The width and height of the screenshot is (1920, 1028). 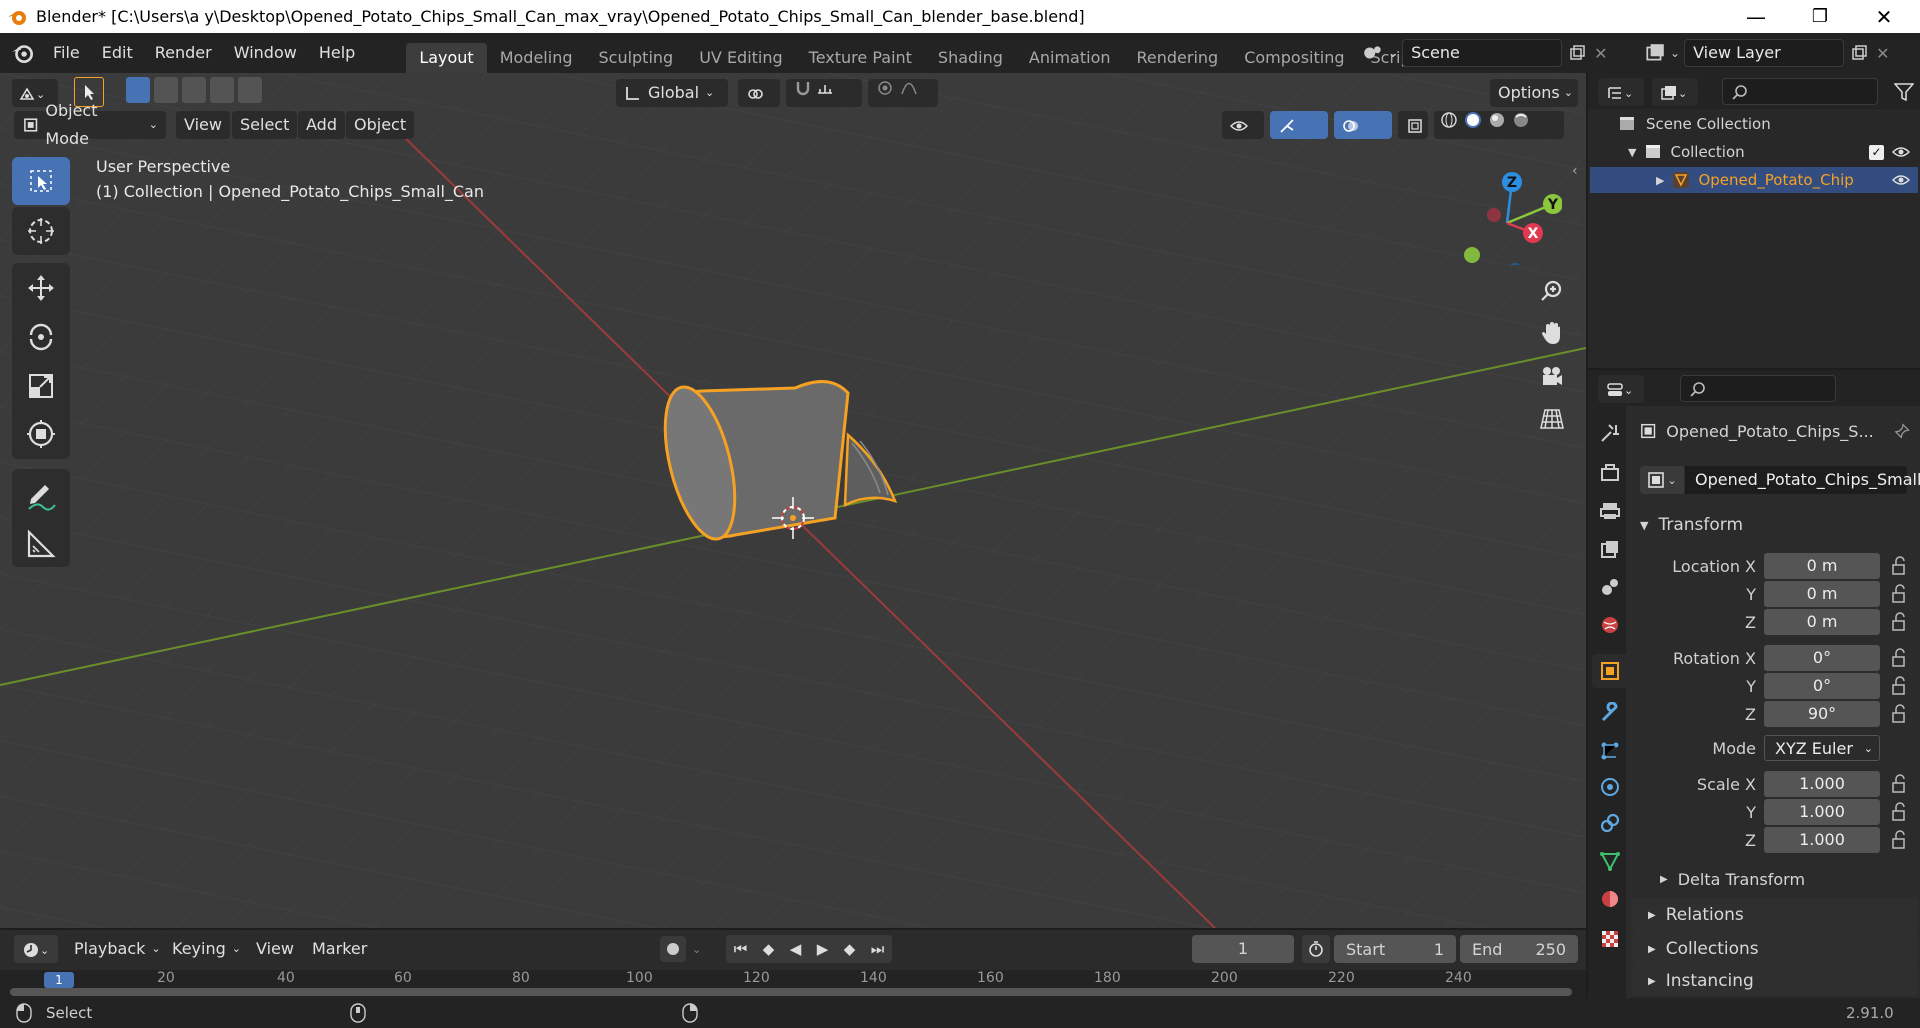 I want to click on scale-x-field: 1.000, so click(x=1822, y=784).